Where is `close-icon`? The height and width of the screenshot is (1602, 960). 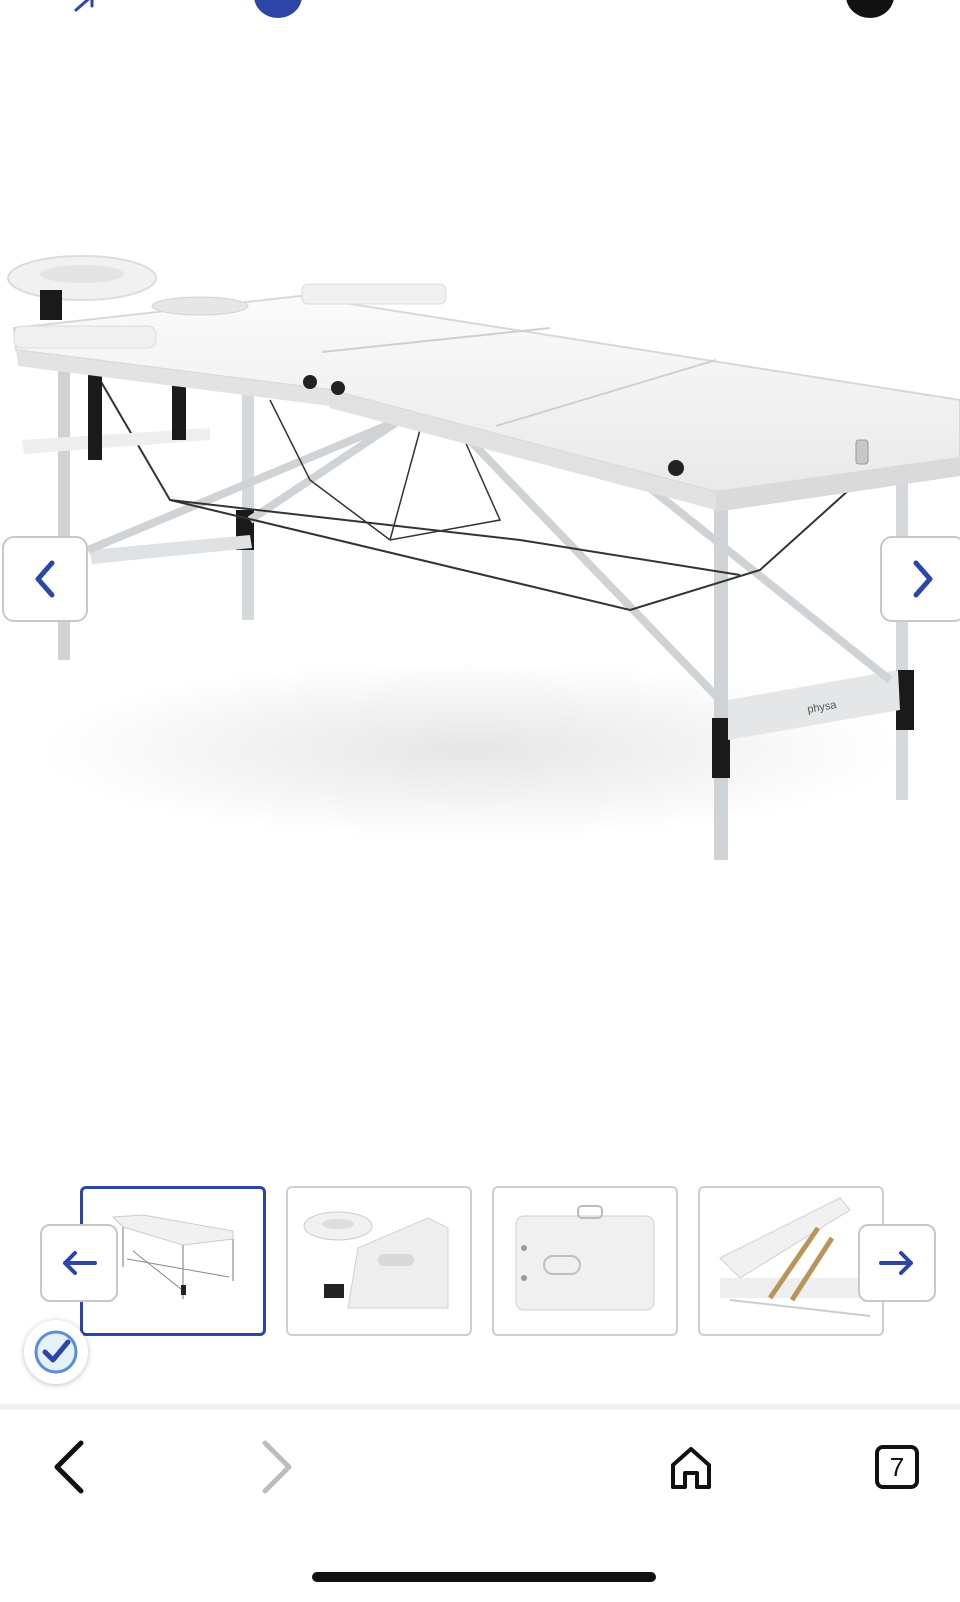 close-icon is located at coordinates (870, 9).